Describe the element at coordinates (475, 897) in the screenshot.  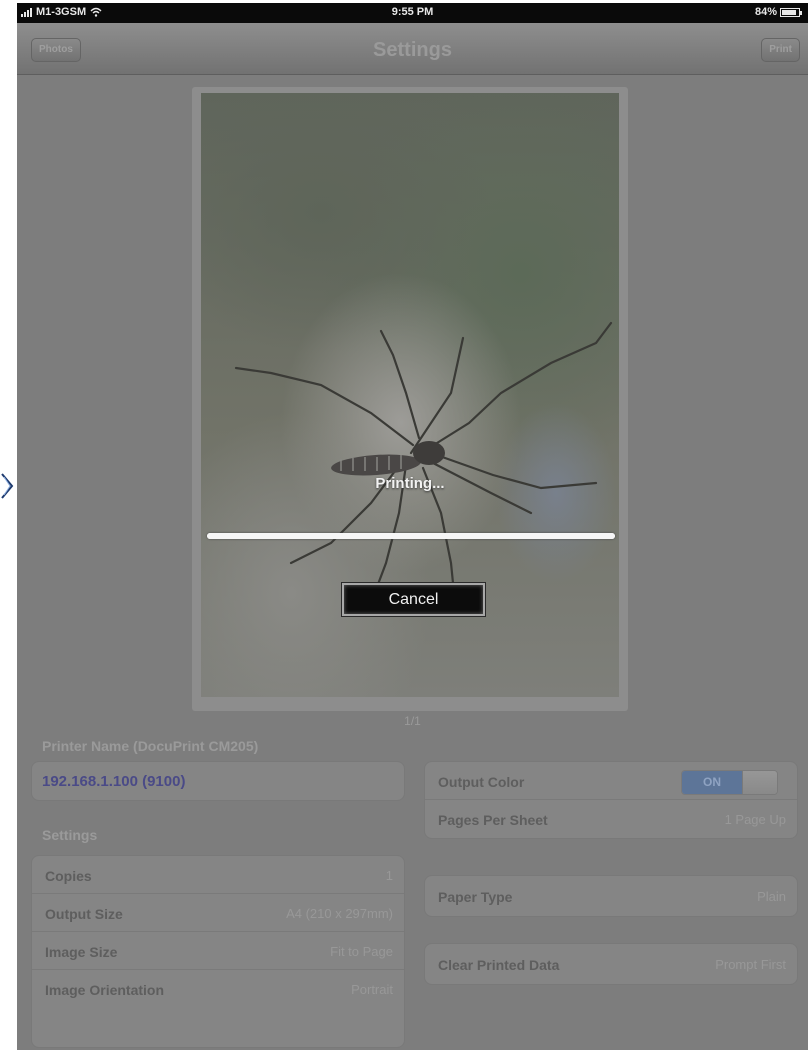
I see `paper-type-label: Paper Type` at that location.